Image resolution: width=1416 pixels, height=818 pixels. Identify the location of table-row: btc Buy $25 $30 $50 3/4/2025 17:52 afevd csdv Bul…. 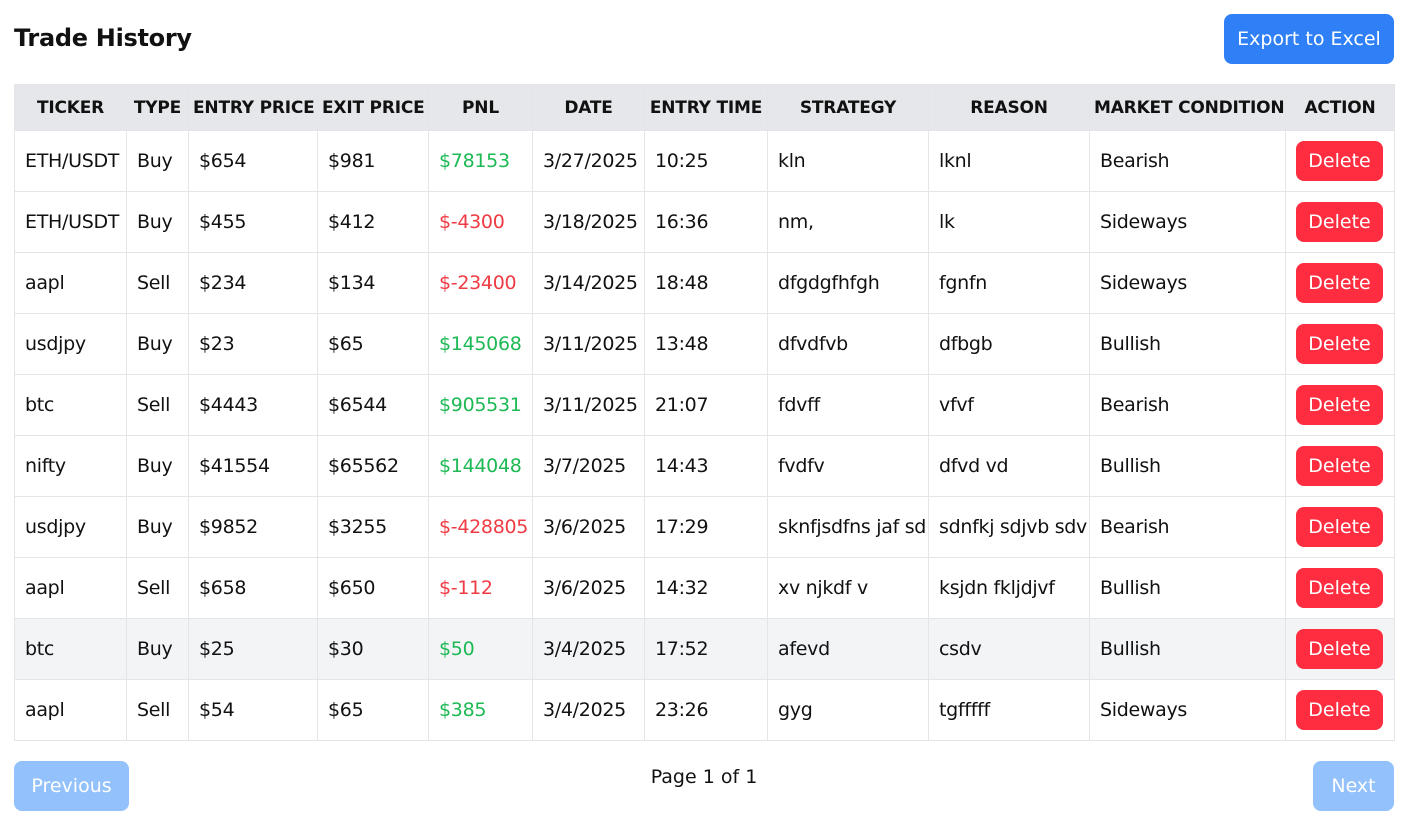
(704, 649).